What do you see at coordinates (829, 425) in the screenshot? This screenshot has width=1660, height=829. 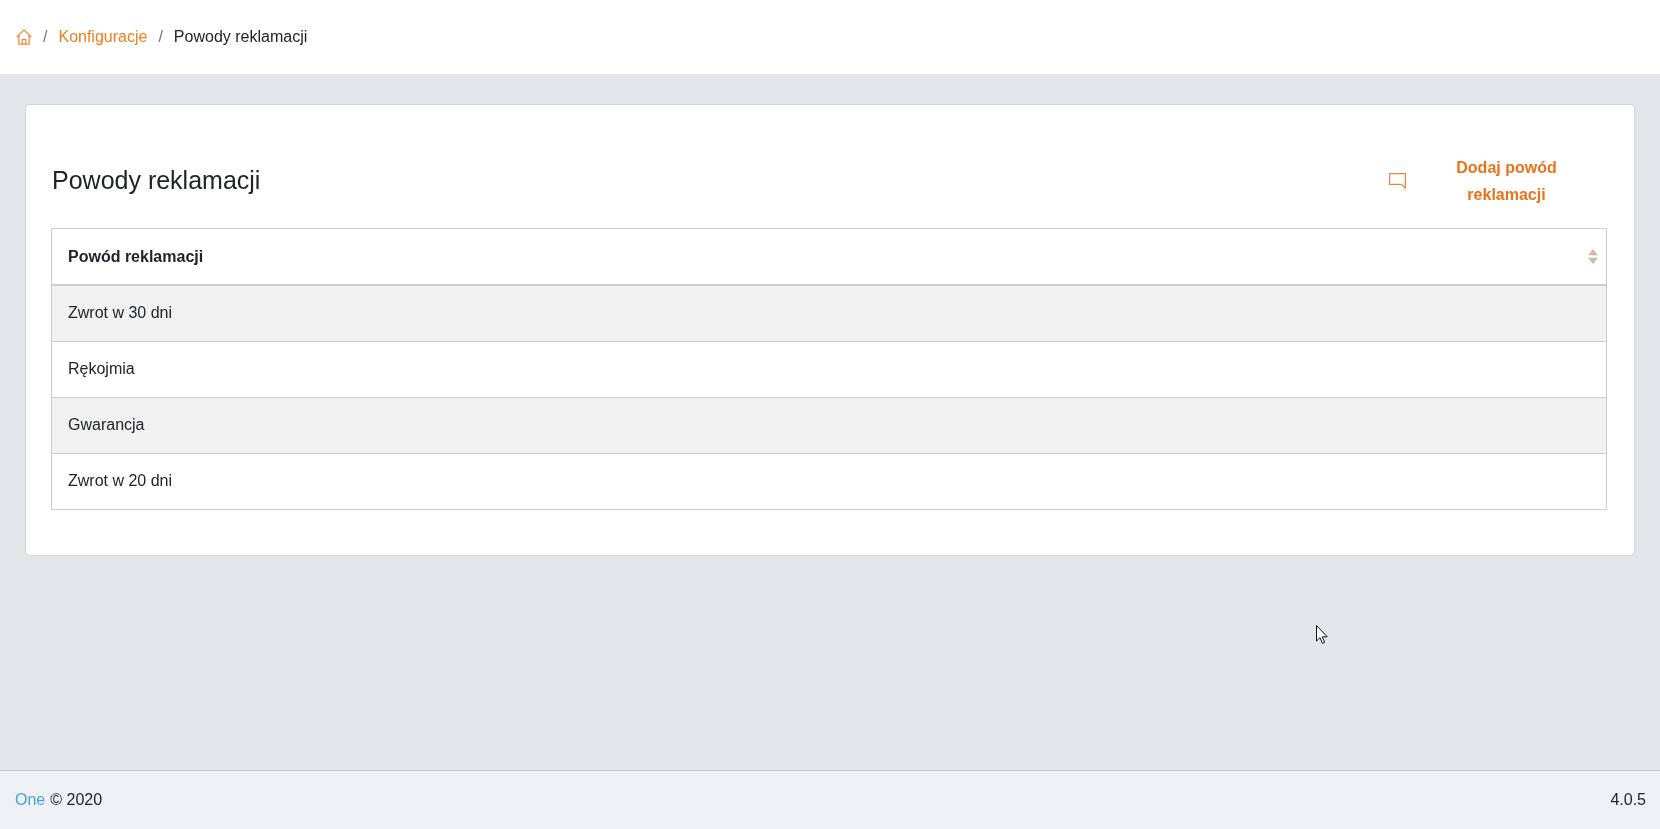 I see `table-cell: Gwarancja` at bounding box center [829, 425].